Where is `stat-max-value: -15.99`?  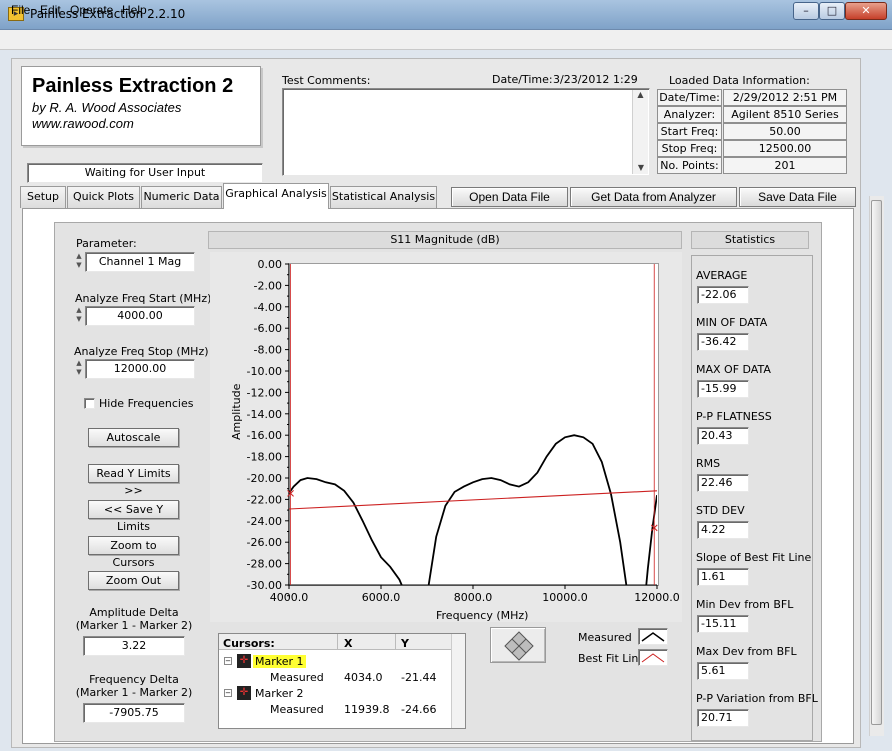
stat-max-value: -15.99 is located at coordinates (723, 389).